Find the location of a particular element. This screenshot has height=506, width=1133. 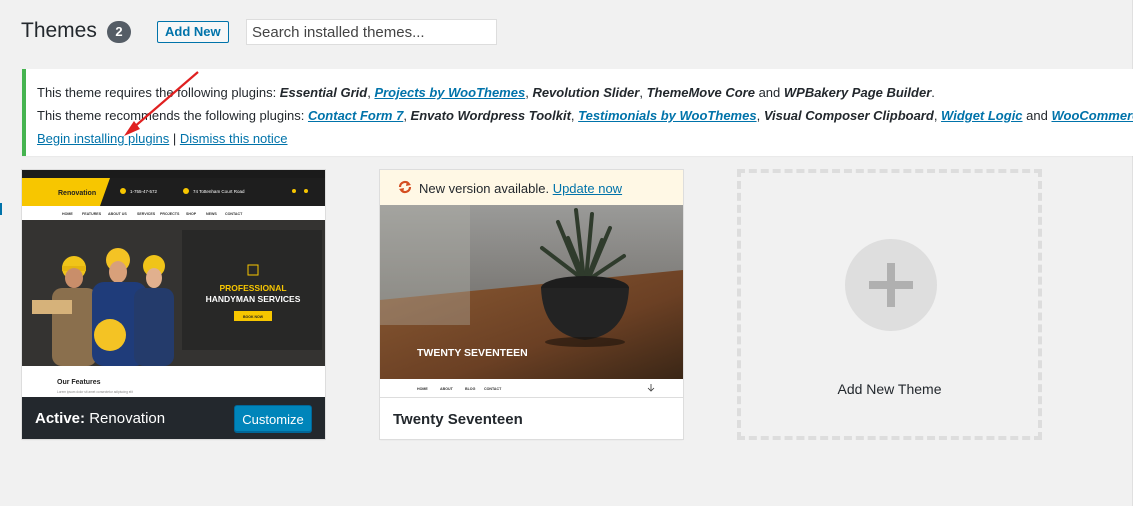

theme-name-twenty-seventeen: Twenty Seventeen is located at coordinates (458, 419).